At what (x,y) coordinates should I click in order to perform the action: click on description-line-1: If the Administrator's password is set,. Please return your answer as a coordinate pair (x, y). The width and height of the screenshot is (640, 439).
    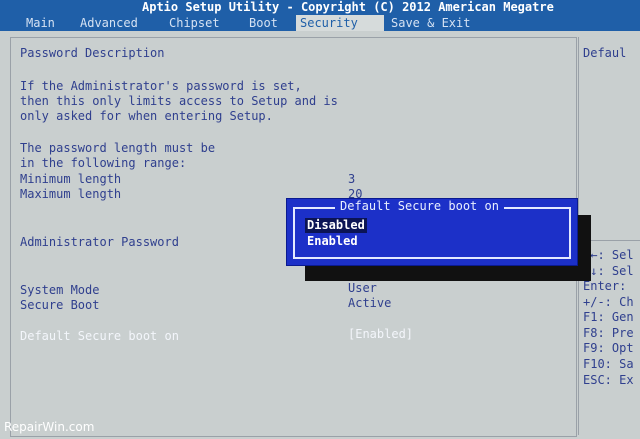
    Looking at the image, I should click on (161, 86).